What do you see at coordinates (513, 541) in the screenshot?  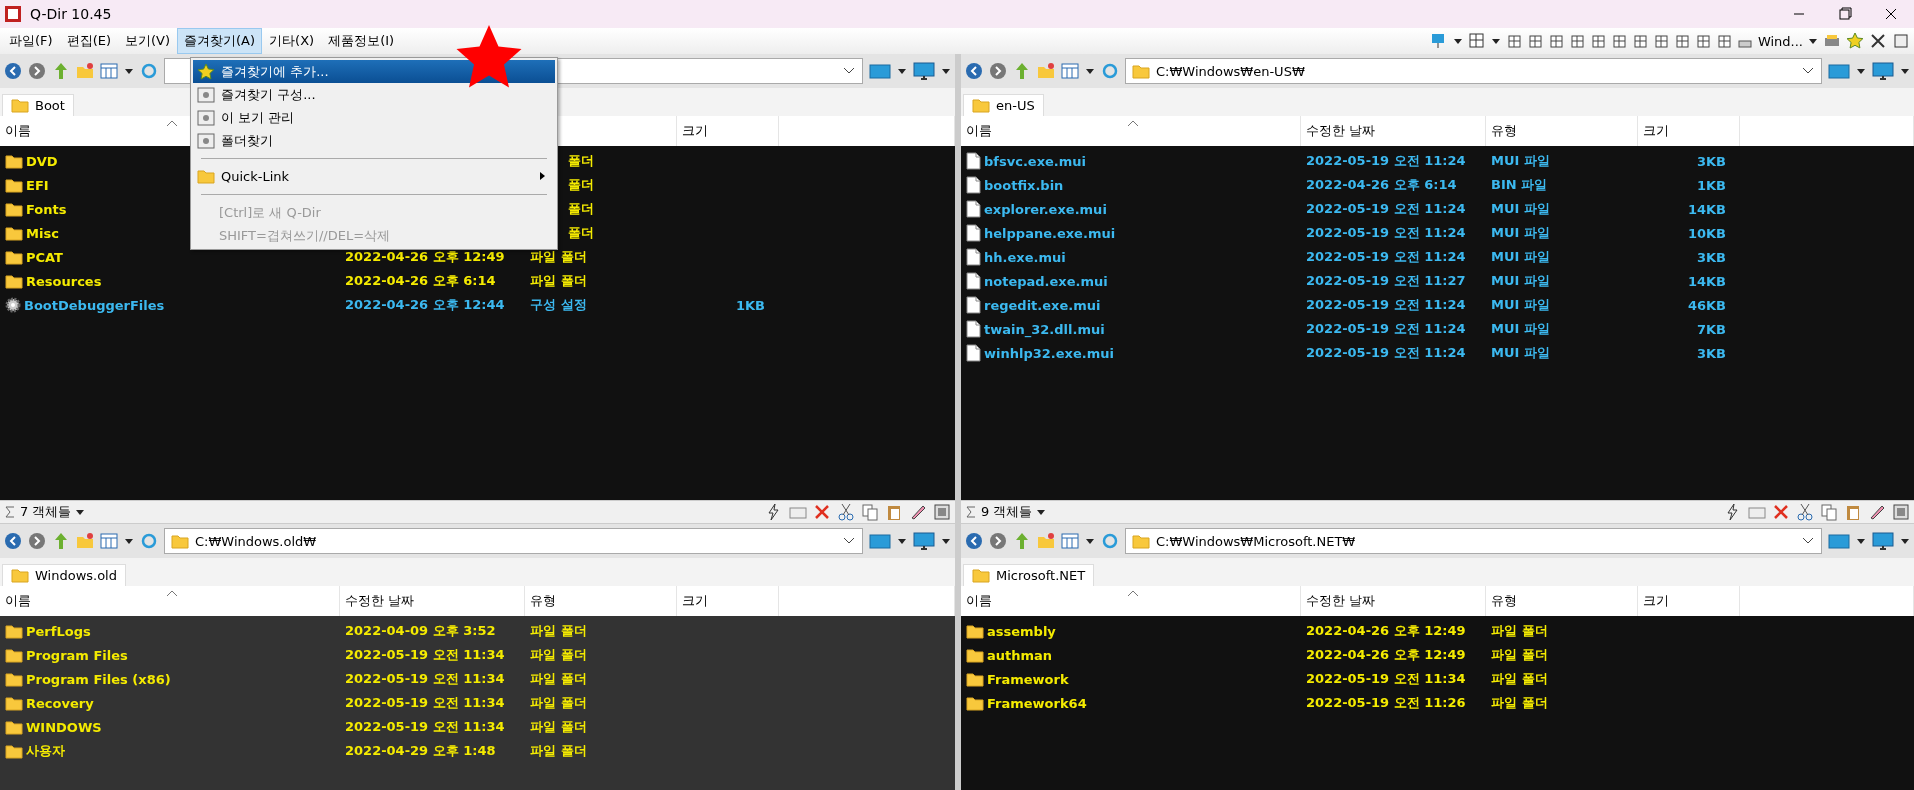 I see `address-field: C:₩Windows.old₩` at bounding box center [513, 541].